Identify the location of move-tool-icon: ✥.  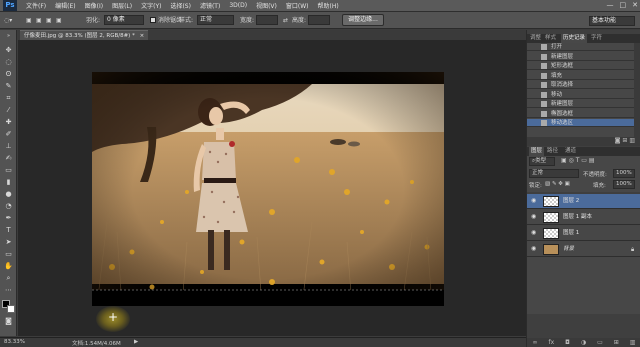
(8, 50).